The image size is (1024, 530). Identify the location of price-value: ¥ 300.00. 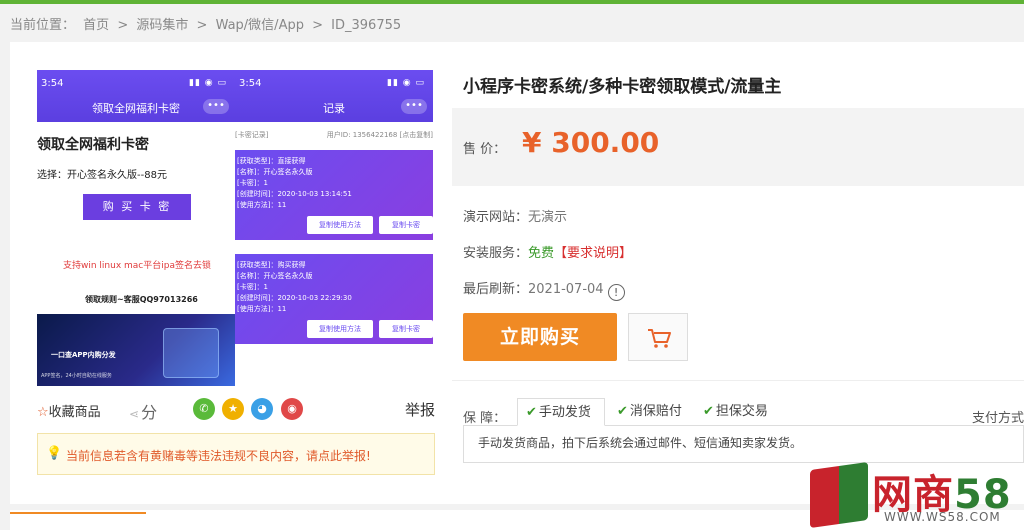
(591, 142).